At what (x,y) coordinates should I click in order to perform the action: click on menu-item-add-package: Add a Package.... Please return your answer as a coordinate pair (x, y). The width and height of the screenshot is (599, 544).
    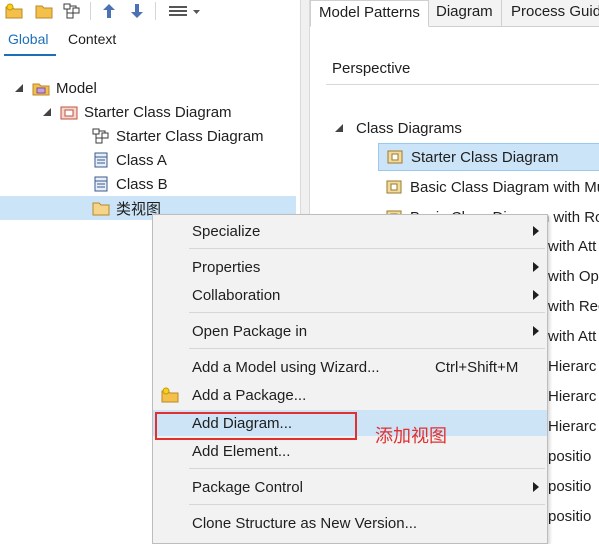
    Looking at the image, I should click on (350, 395).